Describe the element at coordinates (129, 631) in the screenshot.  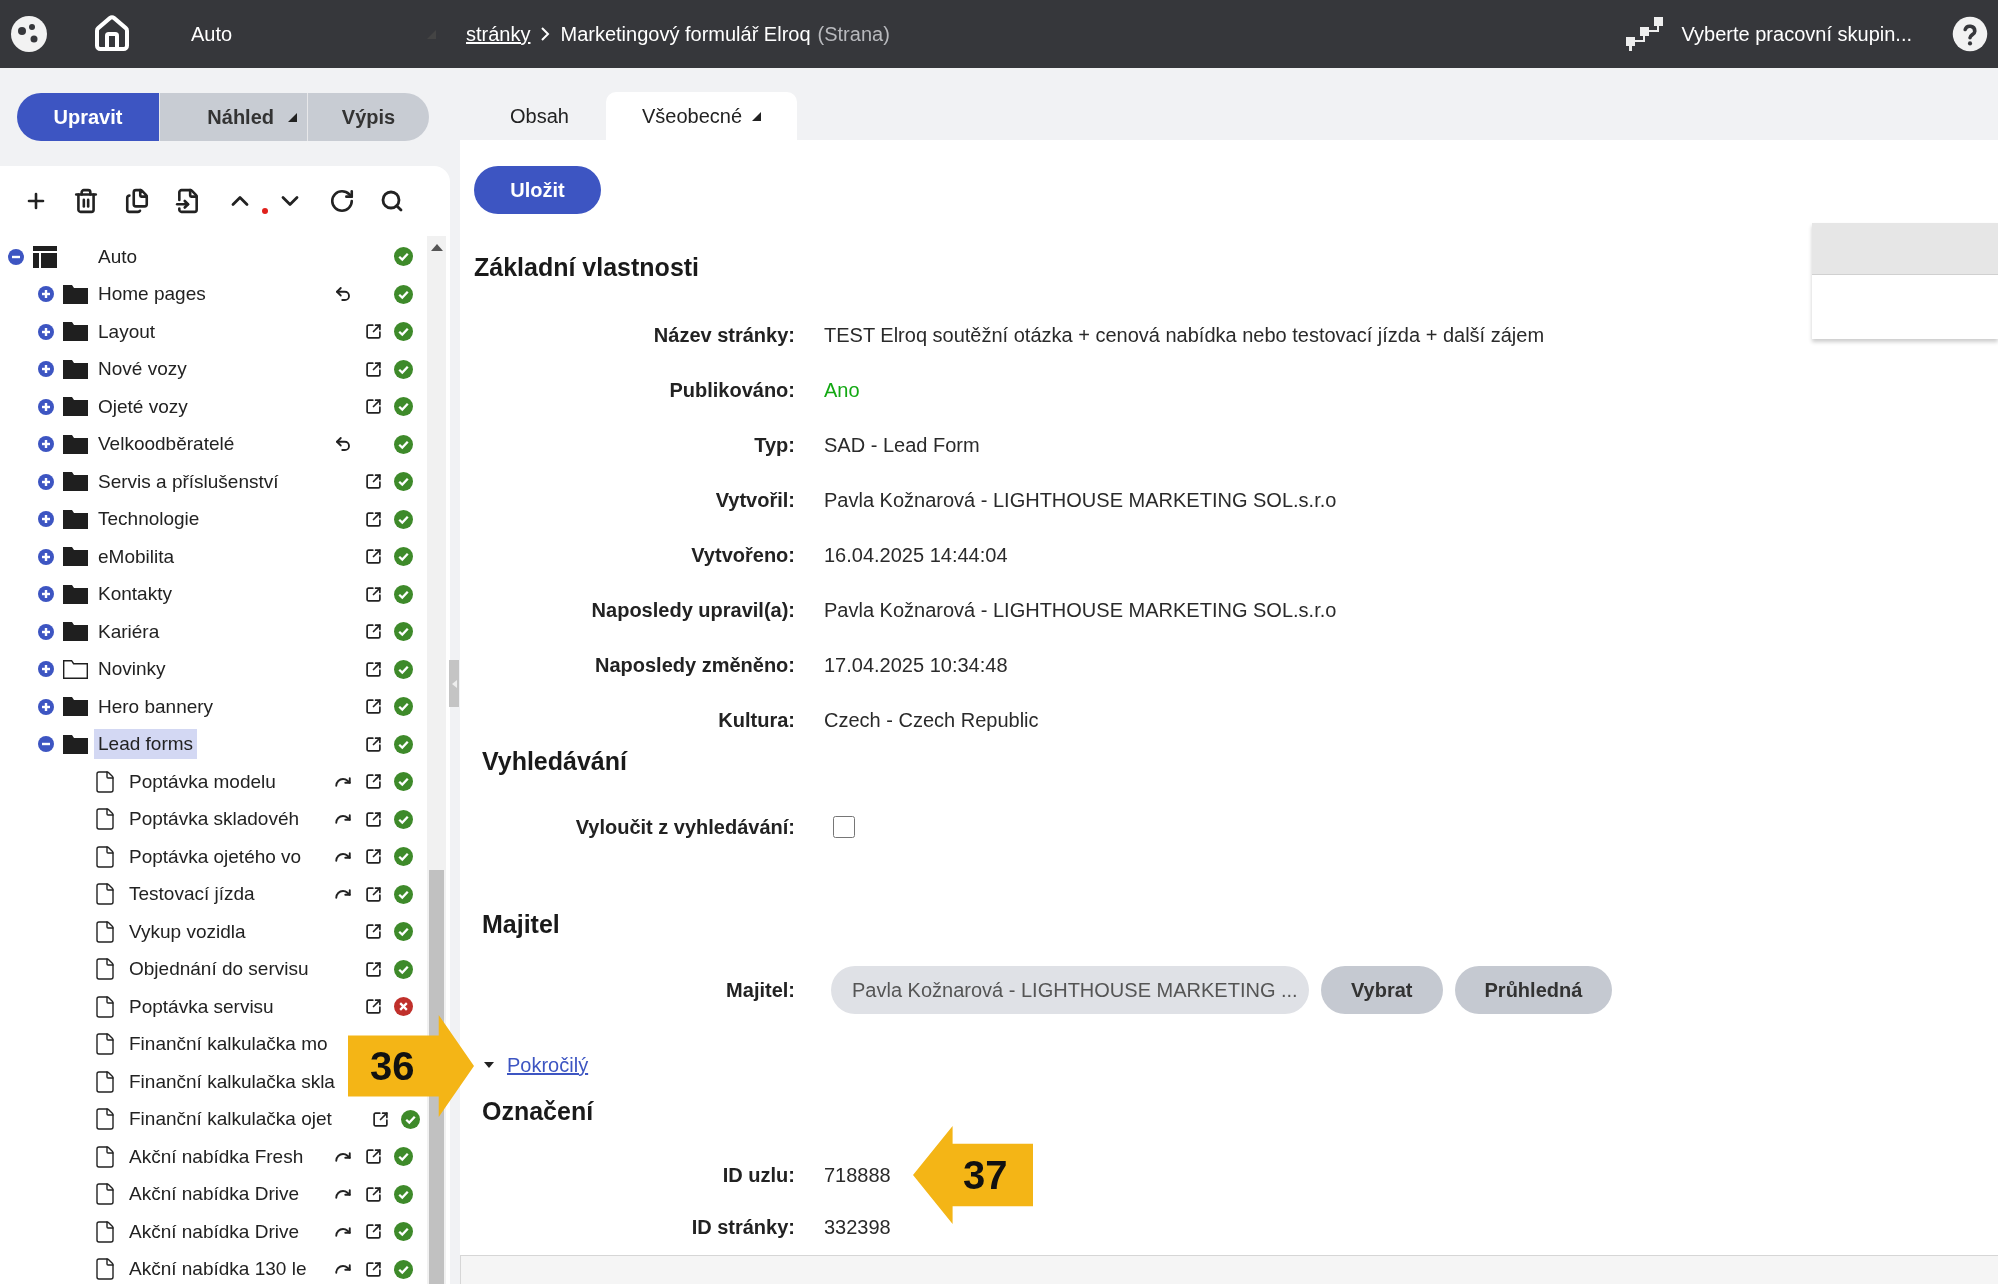
I see `tree-item: Kariéra` at that location.